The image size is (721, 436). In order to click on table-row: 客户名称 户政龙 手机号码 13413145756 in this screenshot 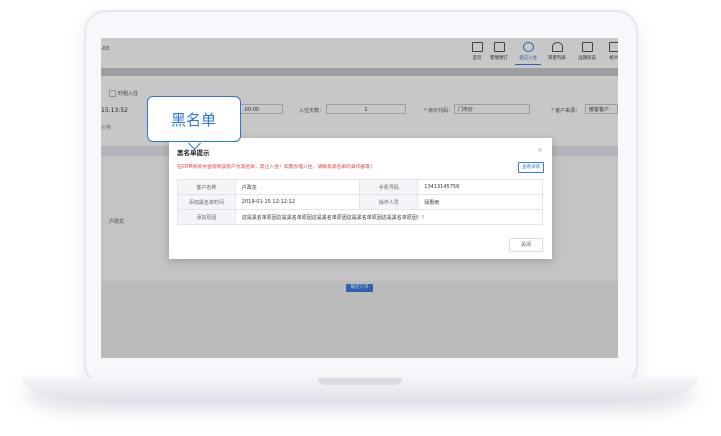, I will do `click(360, 187)`.